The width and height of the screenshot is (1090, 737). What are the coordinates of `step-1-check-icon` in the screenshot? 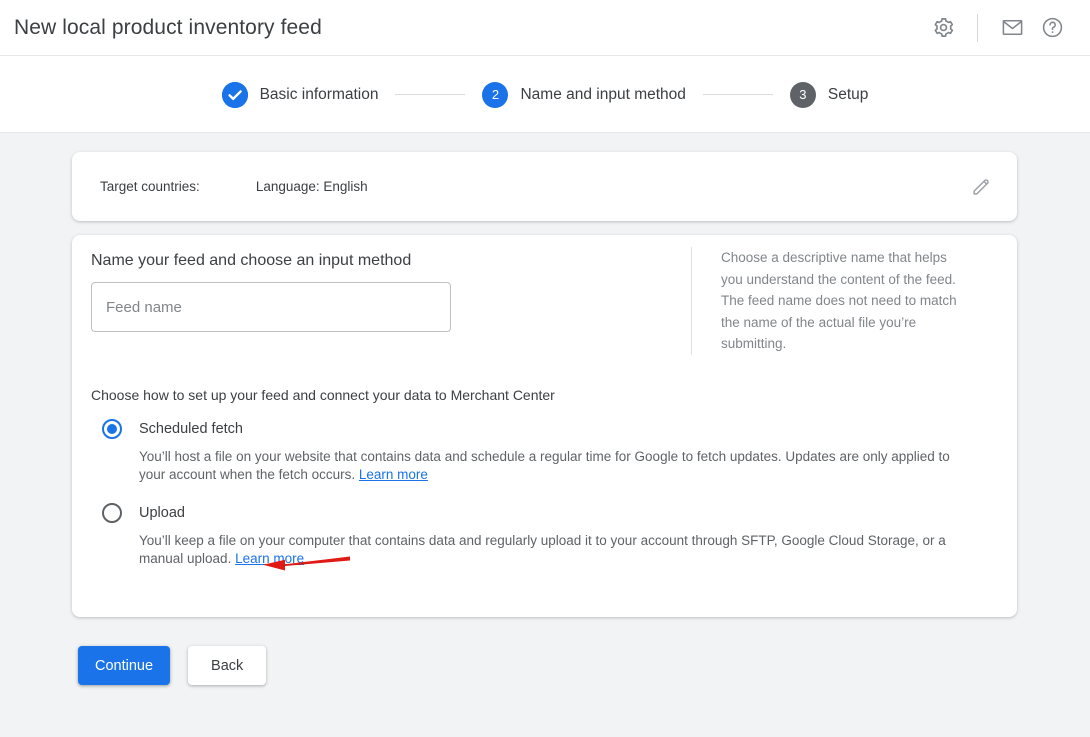 It's located at (234, 94).